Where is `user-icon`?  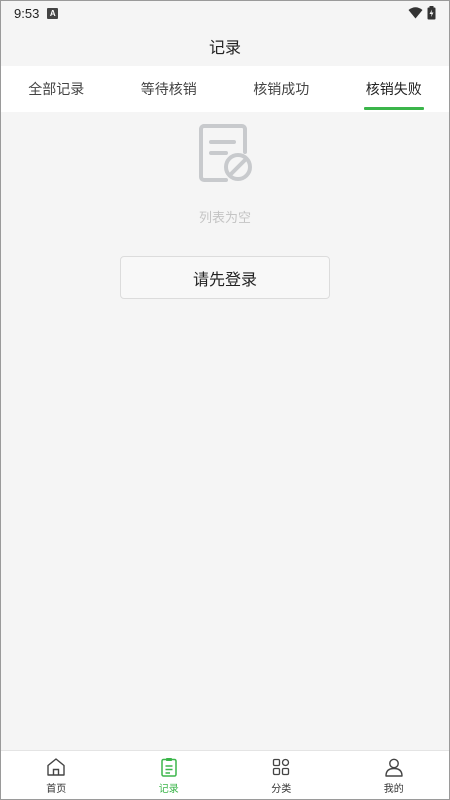
user-icon is located at coordinates (394, 767).